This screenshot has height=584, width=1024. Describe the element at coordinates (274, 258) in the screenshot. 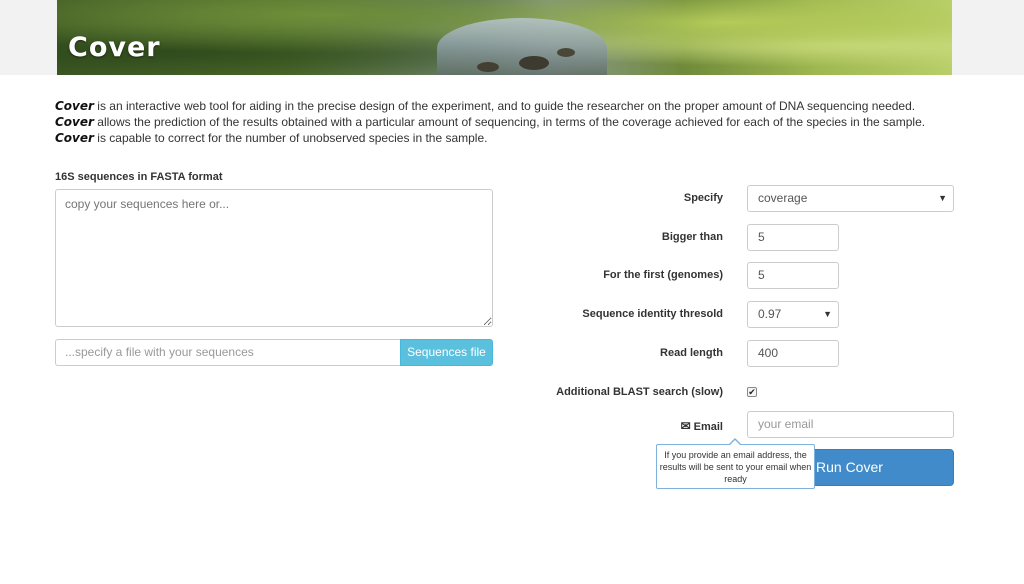

I see `sequences-textarea` at that location.